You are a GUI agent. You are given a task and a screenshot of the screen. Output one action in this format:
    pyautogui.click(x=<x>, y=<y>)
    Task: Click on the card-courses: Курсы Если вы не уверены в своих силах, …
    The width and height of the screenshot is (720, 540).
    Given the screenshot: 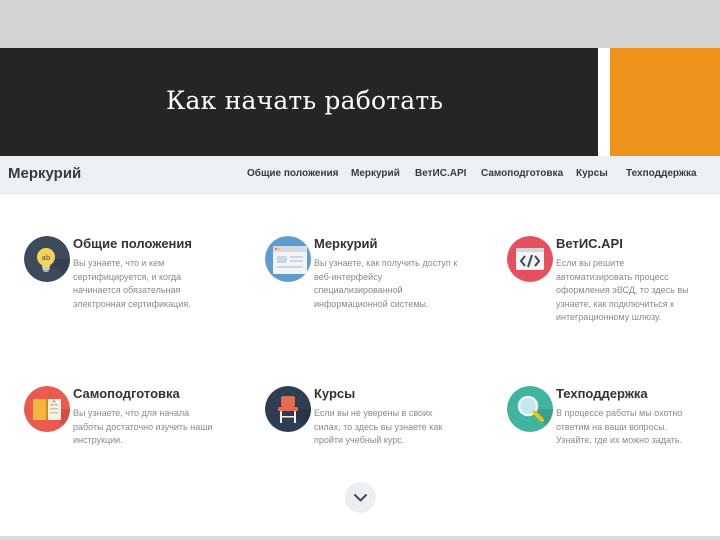 What is the action you would take?
    pyautogui.click(x=375, y=436)
    